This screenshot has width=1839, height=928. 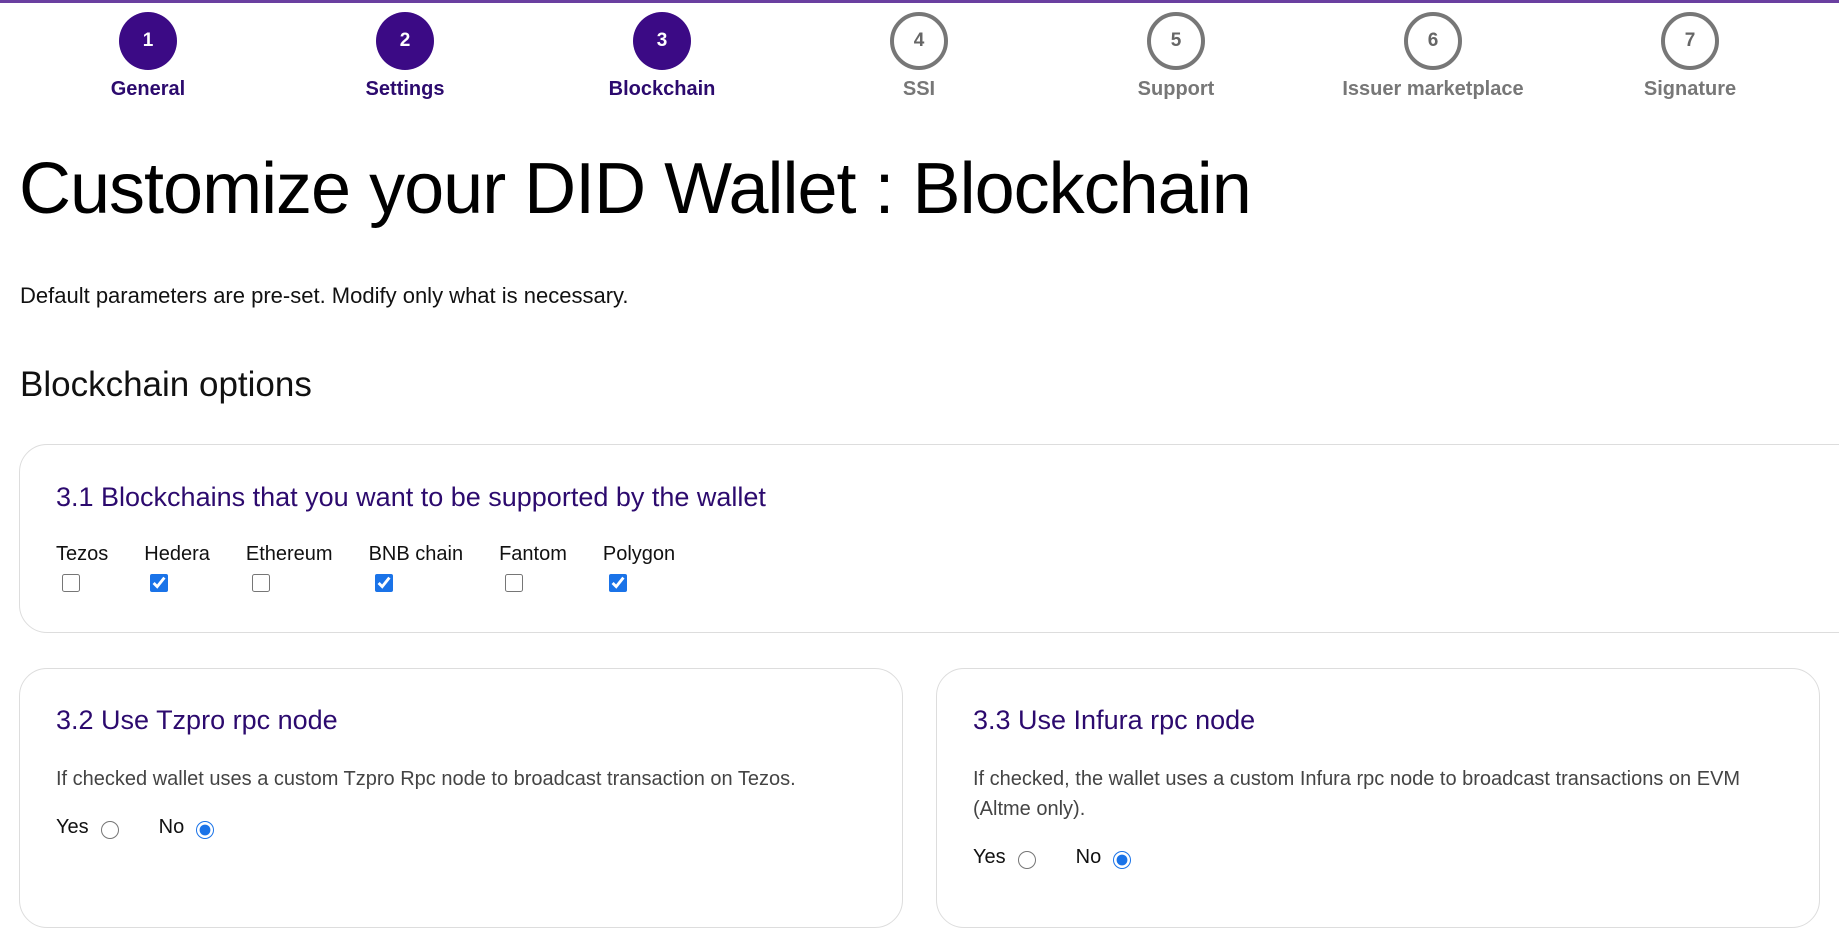 What do you see at coordinates (148, 89) in the screenshot?
I see `step-label: General` at bounding box center [148, 89].